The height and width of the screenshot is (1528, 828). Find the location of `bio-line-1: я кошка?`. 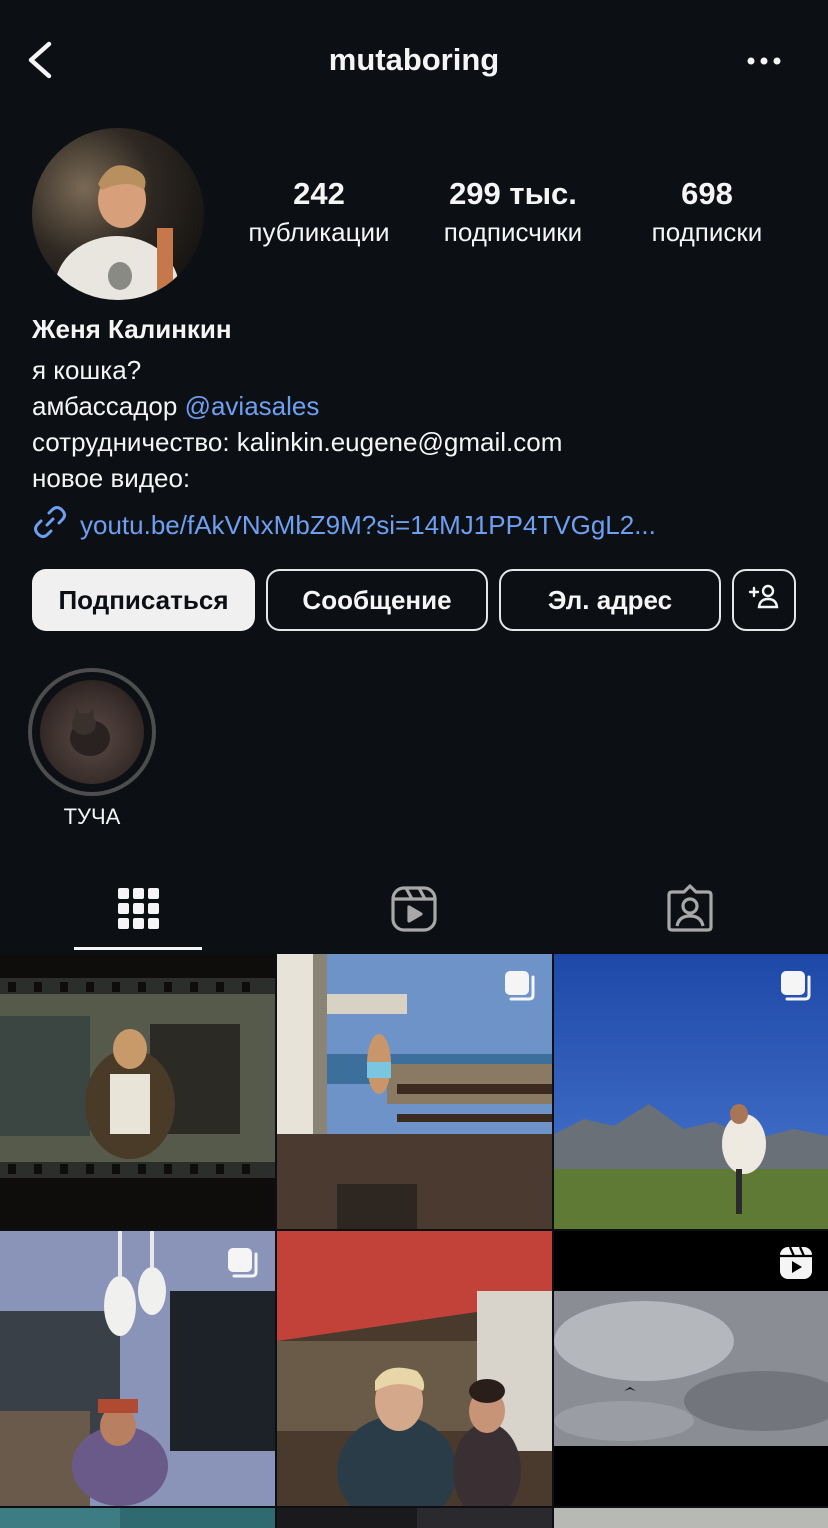

bio-line-1: я кошка? is located at coordinates (87, 370).